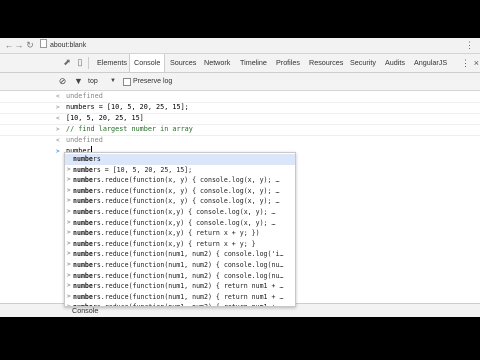  Describe the element at coordinates (87, 159) in the screenshot. I see `suggestion-text: numbers` at that location.